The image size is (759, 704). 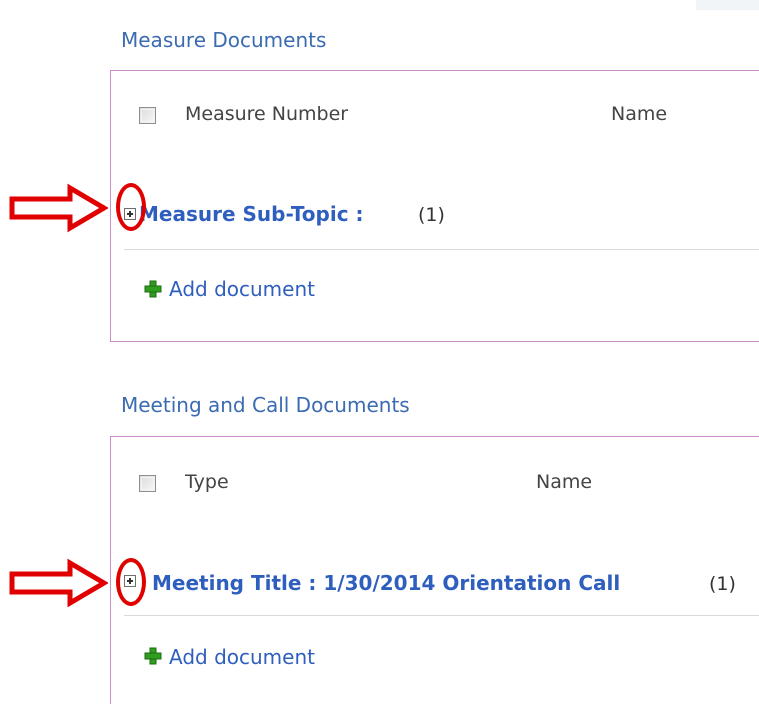 I want to click on group-label: Measure Sub-Topic, so click(x=244, y=214).